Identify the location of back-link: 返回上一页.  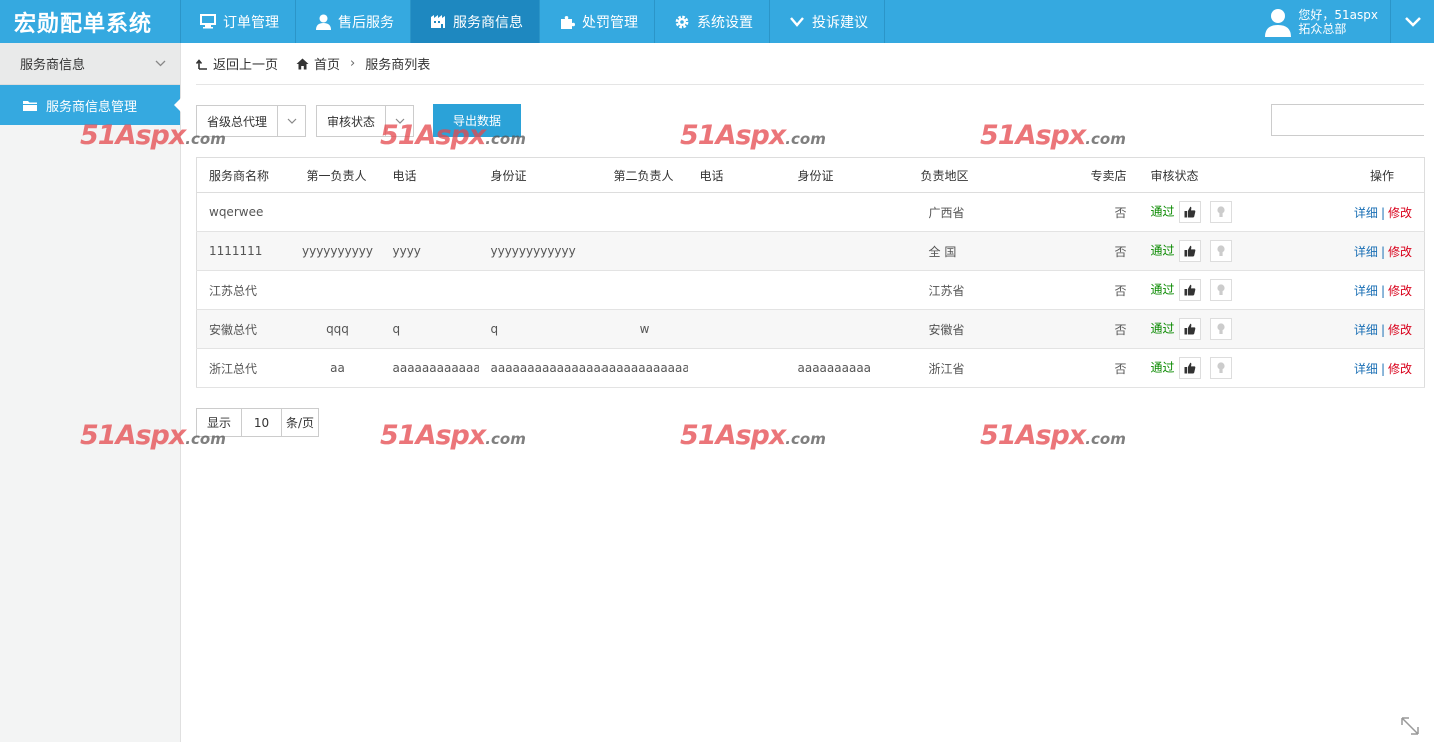
(237, 63).